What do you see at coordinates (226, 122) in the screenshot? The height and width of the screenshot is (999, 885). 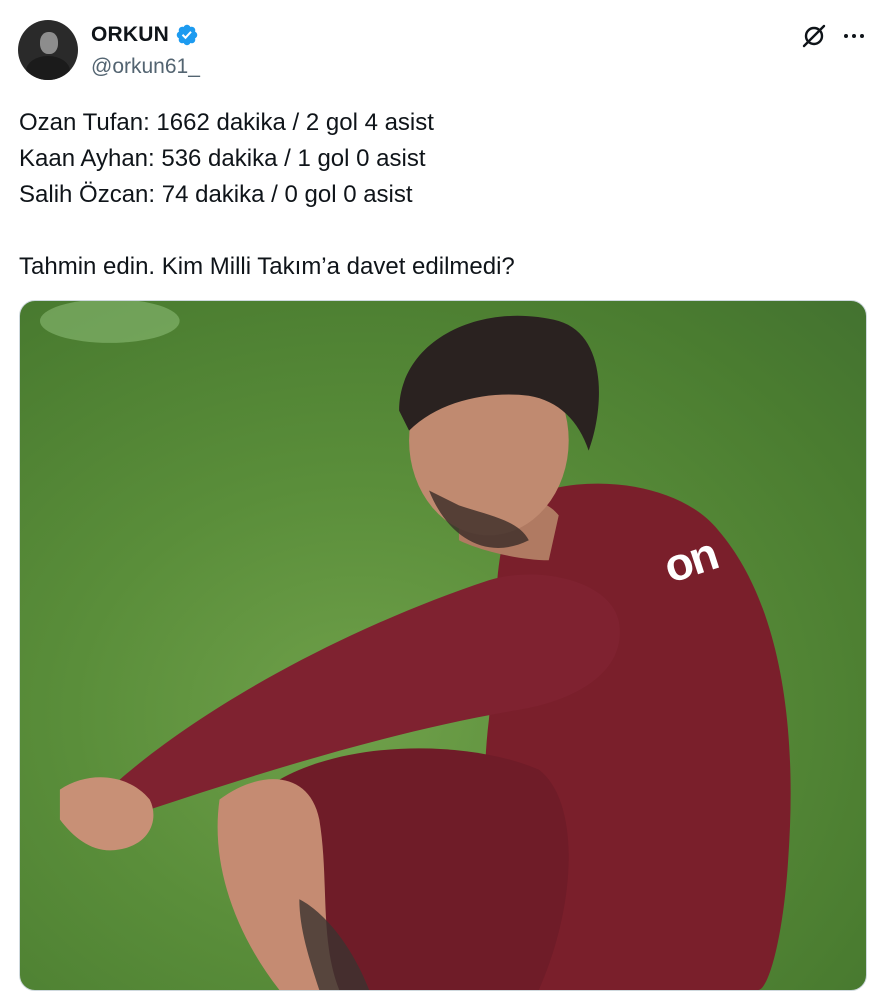 I see `tweet-line: Ozan Tufan: 1662 dakika / 2 gol 4 asist` at bounding box center [226, 122].